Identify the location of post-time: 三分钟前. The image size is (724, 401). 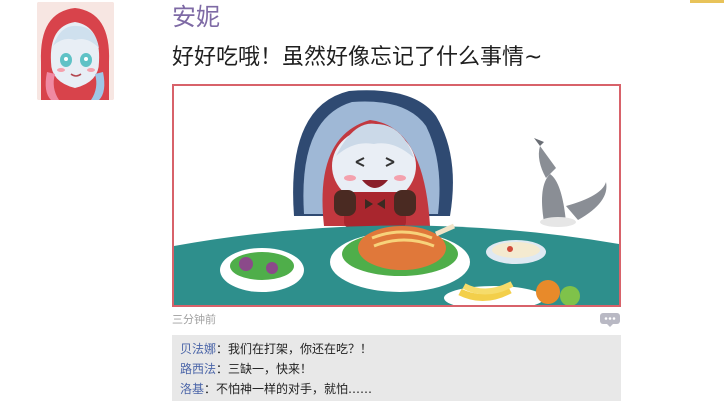
(194, 319).